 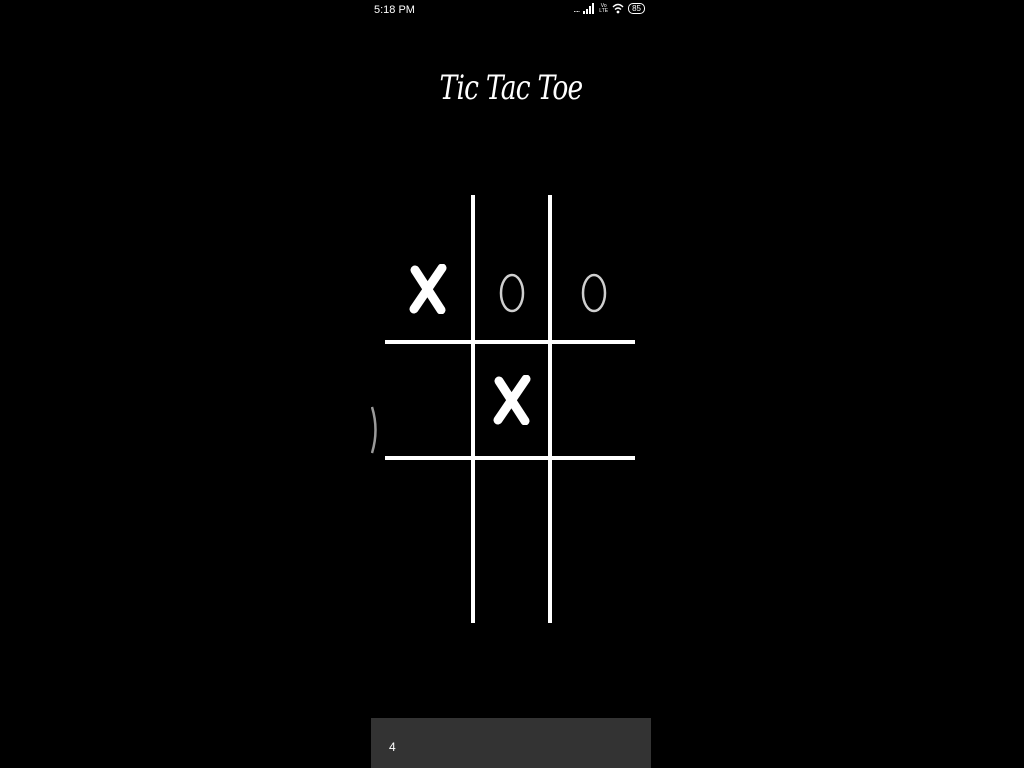 I want to click on wifi-icon, so click(x=618, y=8).